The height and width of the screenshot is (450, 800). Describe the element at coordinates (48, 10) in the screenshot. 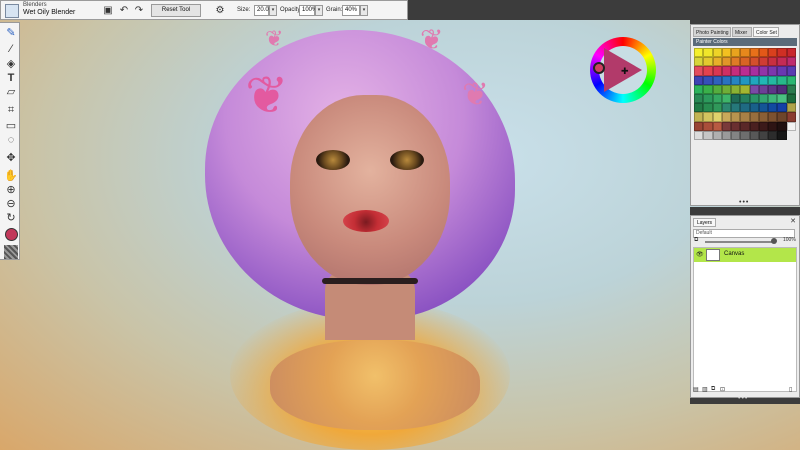

I see `brush-selector: Blenders Wet Oily Blender` at that location.